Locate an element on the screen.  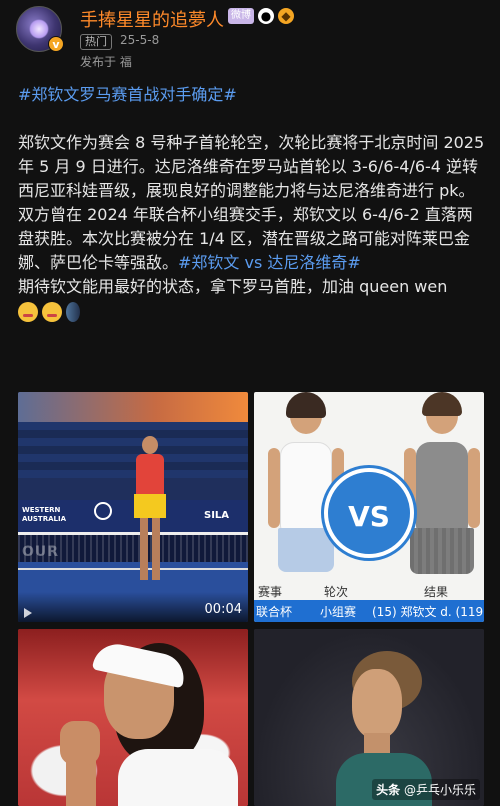
closing-line: 期待钦文能用最好的状态，拿下罗马首胜，加油 queen wen is located at coordinates (253, 299).